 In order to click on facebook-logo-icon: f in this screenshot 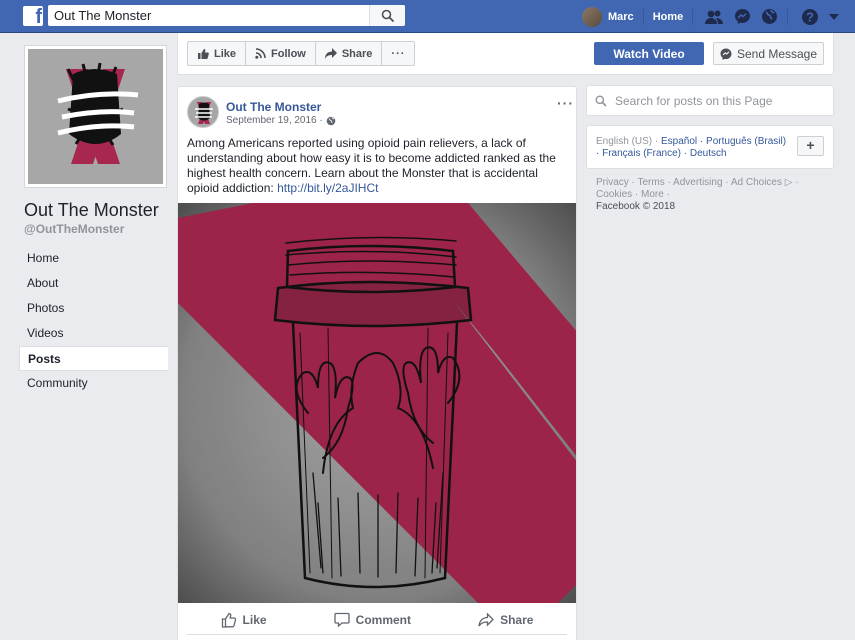, I will do `click(33, 16)`.